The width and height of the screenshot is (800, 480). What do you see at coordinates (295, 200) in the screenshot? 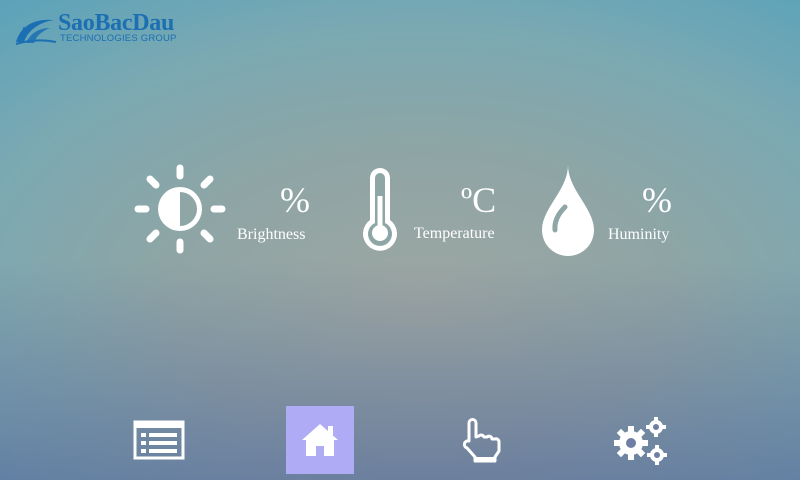
I see `brightness-unit: %` at bounding box center [295, 200].